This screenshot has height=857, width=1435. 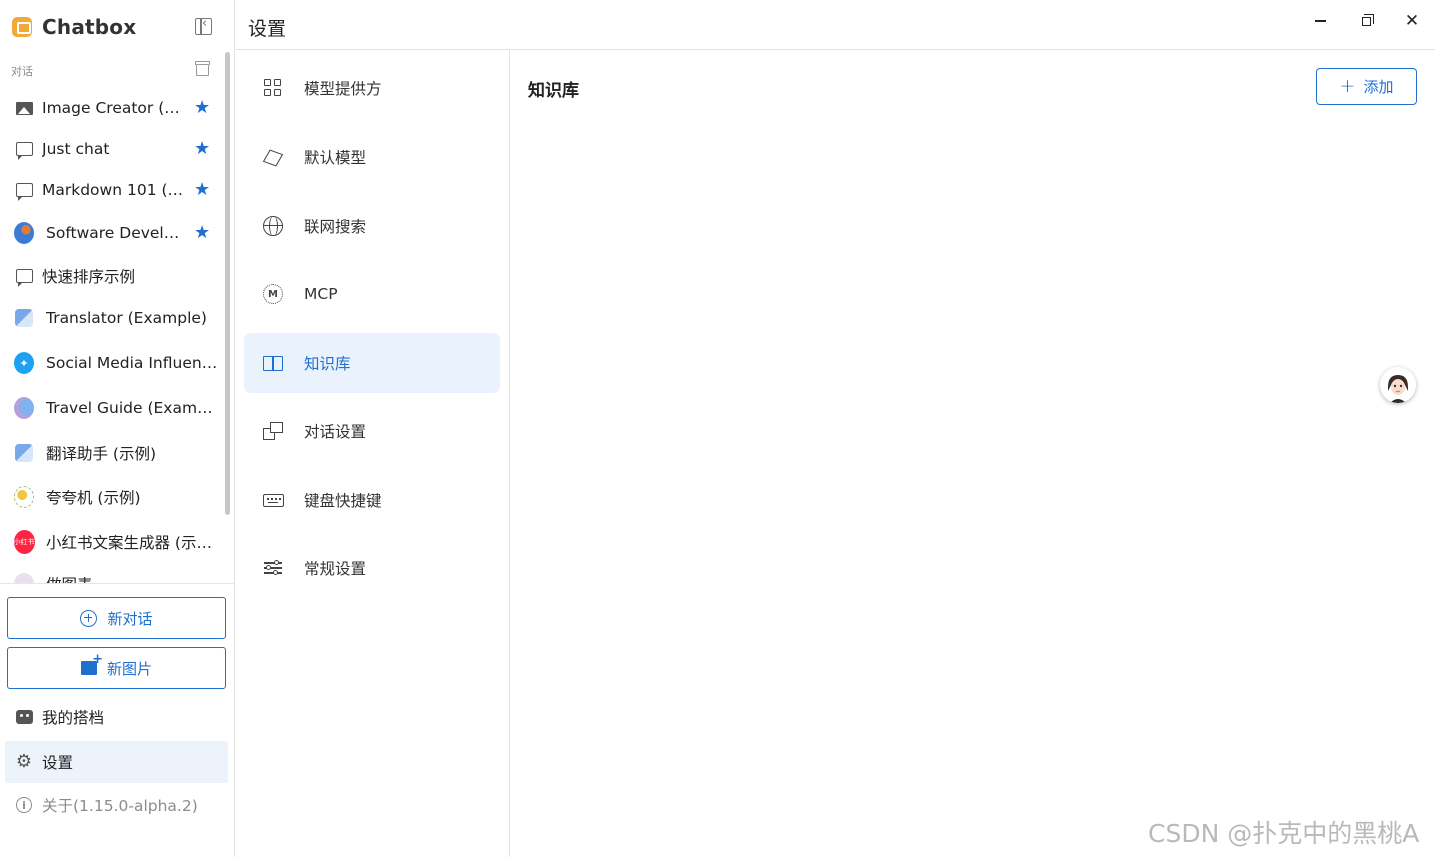 I want to click on close-icon: ✕, so click(x=1412, y=20).